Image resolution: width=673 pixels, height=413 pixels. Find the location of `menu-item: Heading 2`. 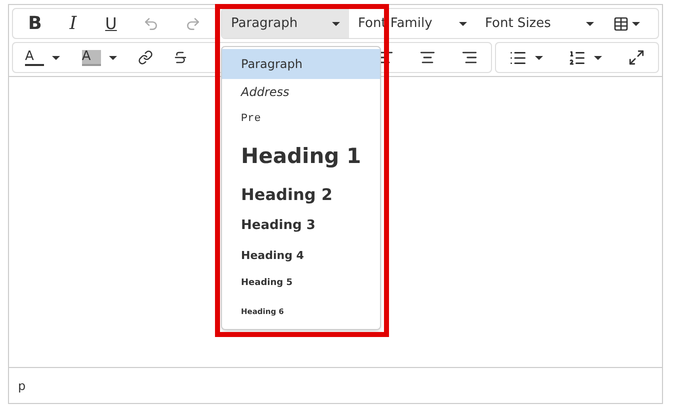

menu-item: Heading 2 is located at coordinates (301, 195).